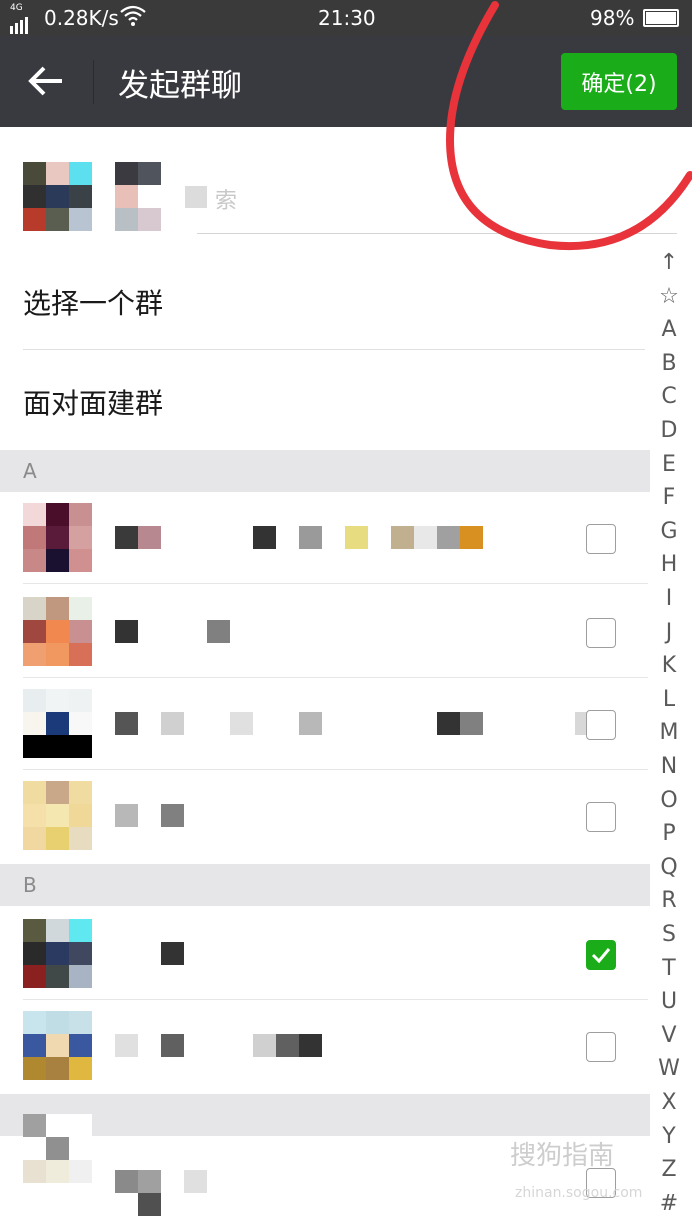  What do you see at coordinates (196, 197) in the screenshot?
I see `search-blur` at bounding box center [196, 197].